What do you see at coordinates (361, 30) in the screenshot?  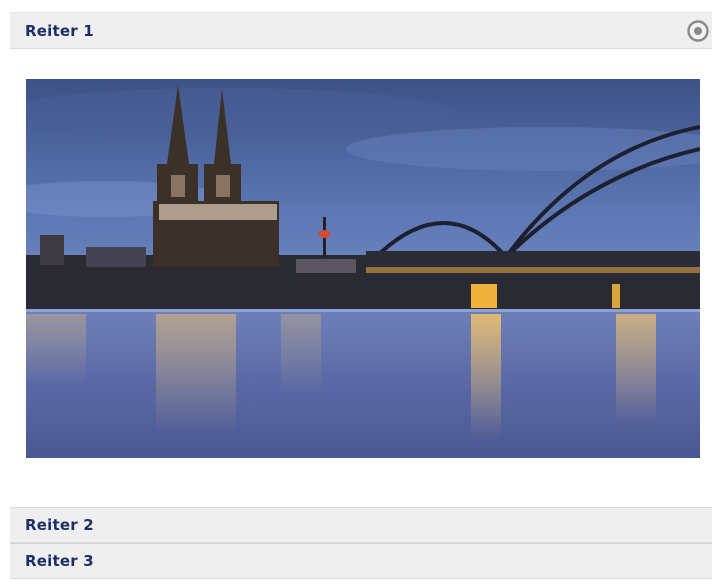 I see `tab-reiter-1: Reiter 1` at bounding box center [361, 30].